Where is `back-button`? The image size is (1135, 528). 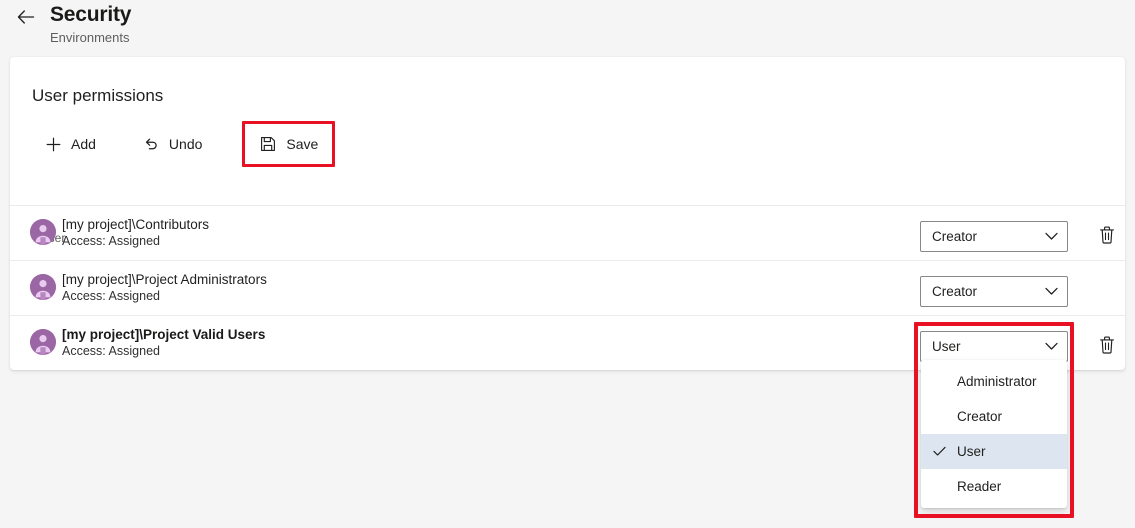 back-button is located at coordinates (26, 17).